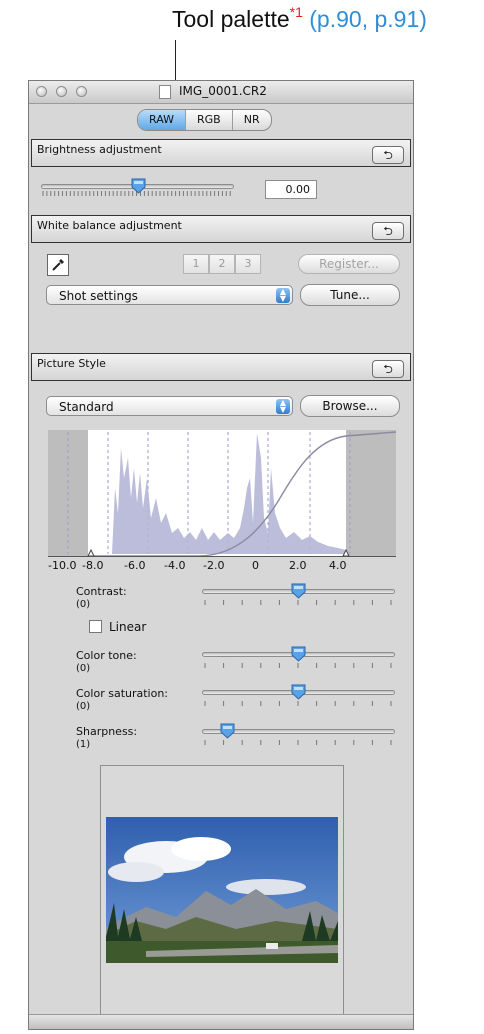 The height and width of the screenshot is (1034, 484). I want to click on tool-palette-caption: Tool palette*1 (p.90, p.91), so click(299, 18).